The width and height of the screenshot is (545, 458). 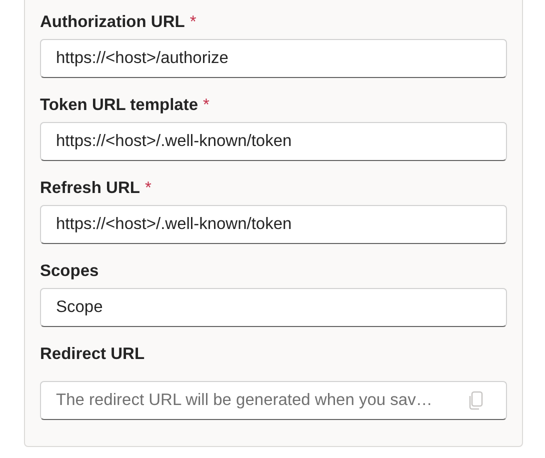 What do you see at coordinates (69, 271) in the screenshot?
I see `field-label: Scopes` at bounding box center [69, 271].